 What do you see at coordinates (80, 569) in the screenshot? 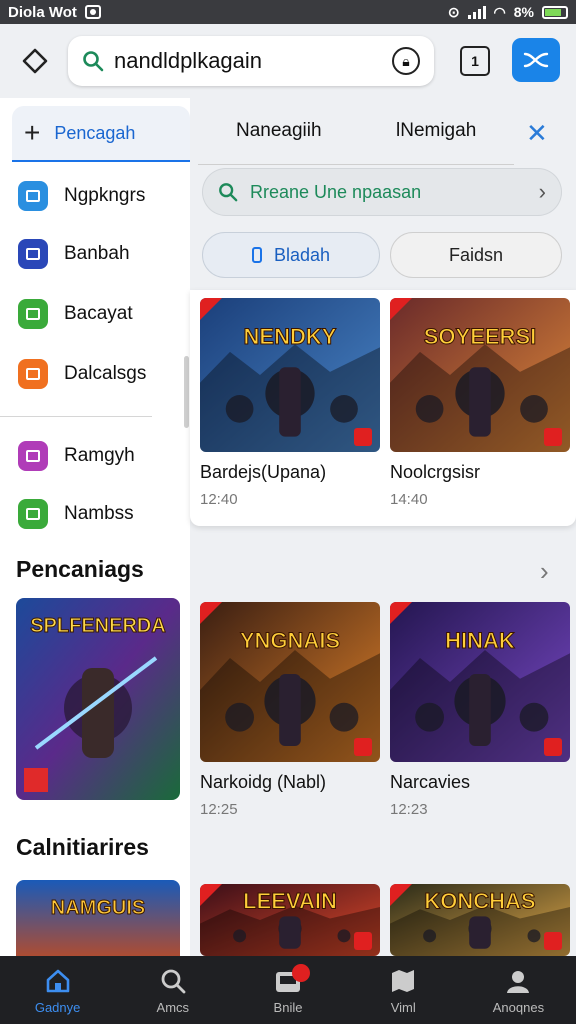
I see `sidebar-section-title: Pencaniags` at bounding box center [80, 569].